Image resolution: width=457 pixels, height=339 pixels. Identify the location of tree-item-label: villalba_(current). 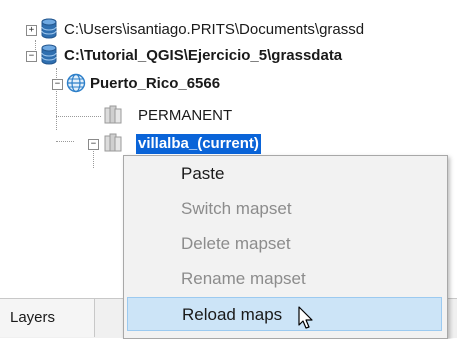
(198, 144).